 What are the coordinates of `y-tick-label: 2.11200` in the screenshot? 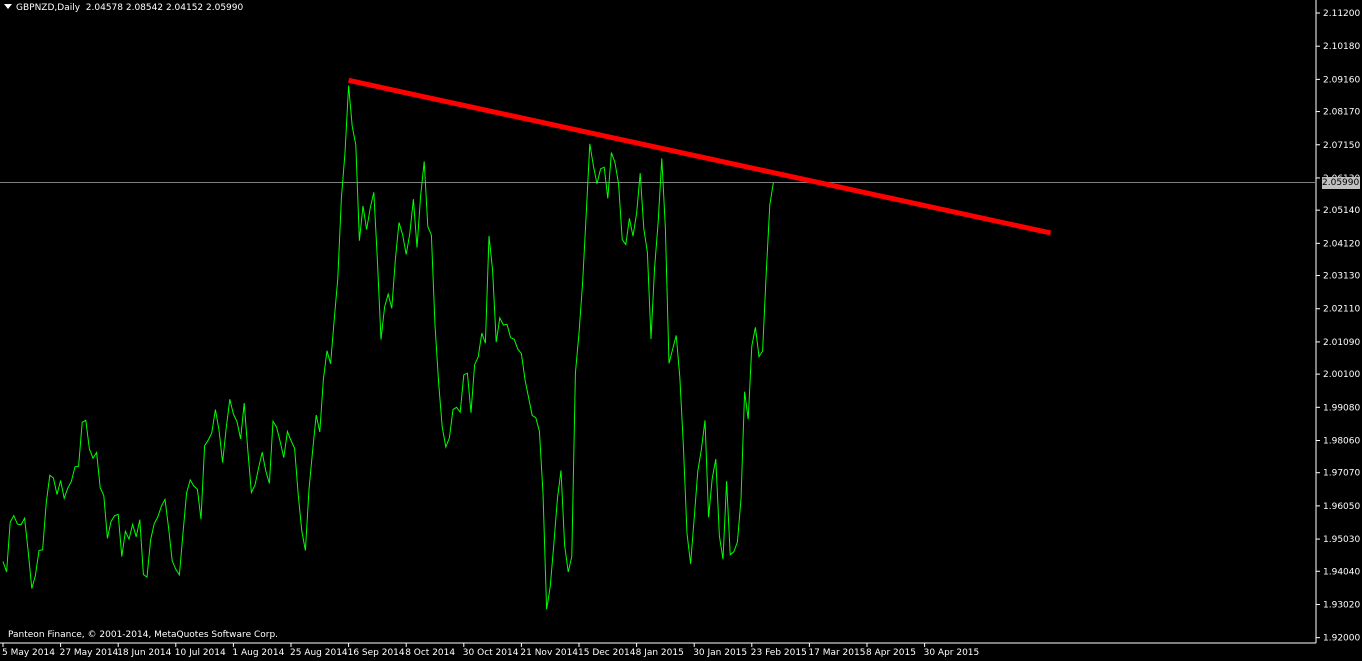 It's located at (1341, 14).